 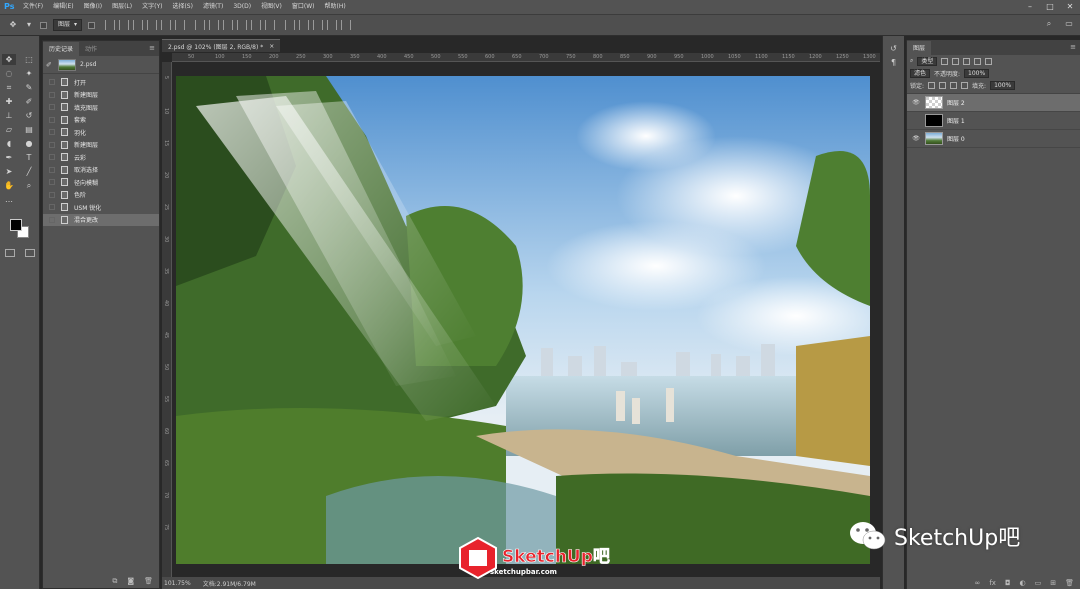 I want to click on history-item: 羽化, so click(x=101, y=132).